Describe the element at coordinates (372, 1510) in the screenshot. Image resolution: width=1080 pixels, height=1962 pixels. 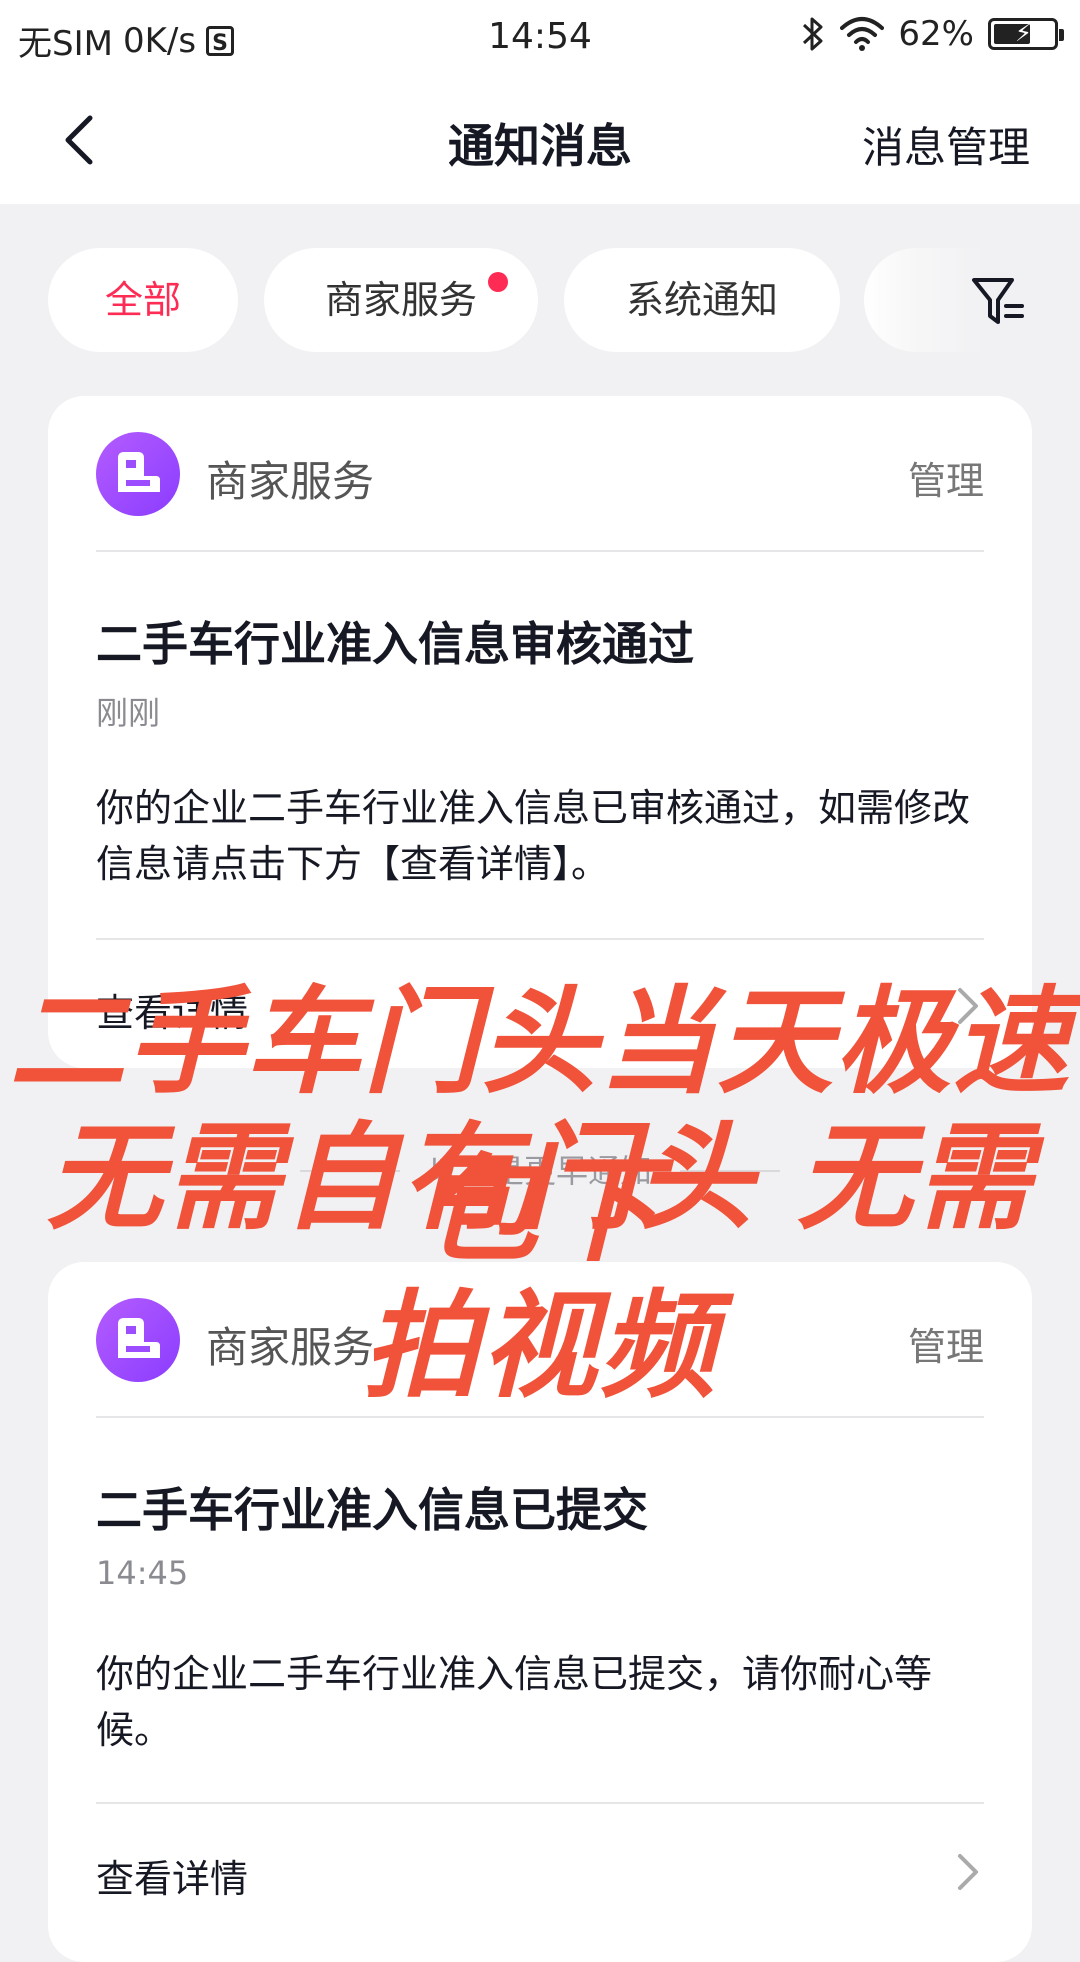
I see `message-title: 二手车行业准入信息已提交` at that location.